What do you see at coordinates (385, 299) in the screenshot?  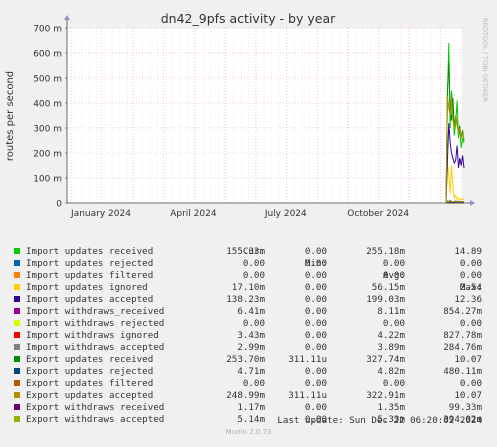 I see `legend-avg-value: 199.03m` at bounding box center [385, 299].